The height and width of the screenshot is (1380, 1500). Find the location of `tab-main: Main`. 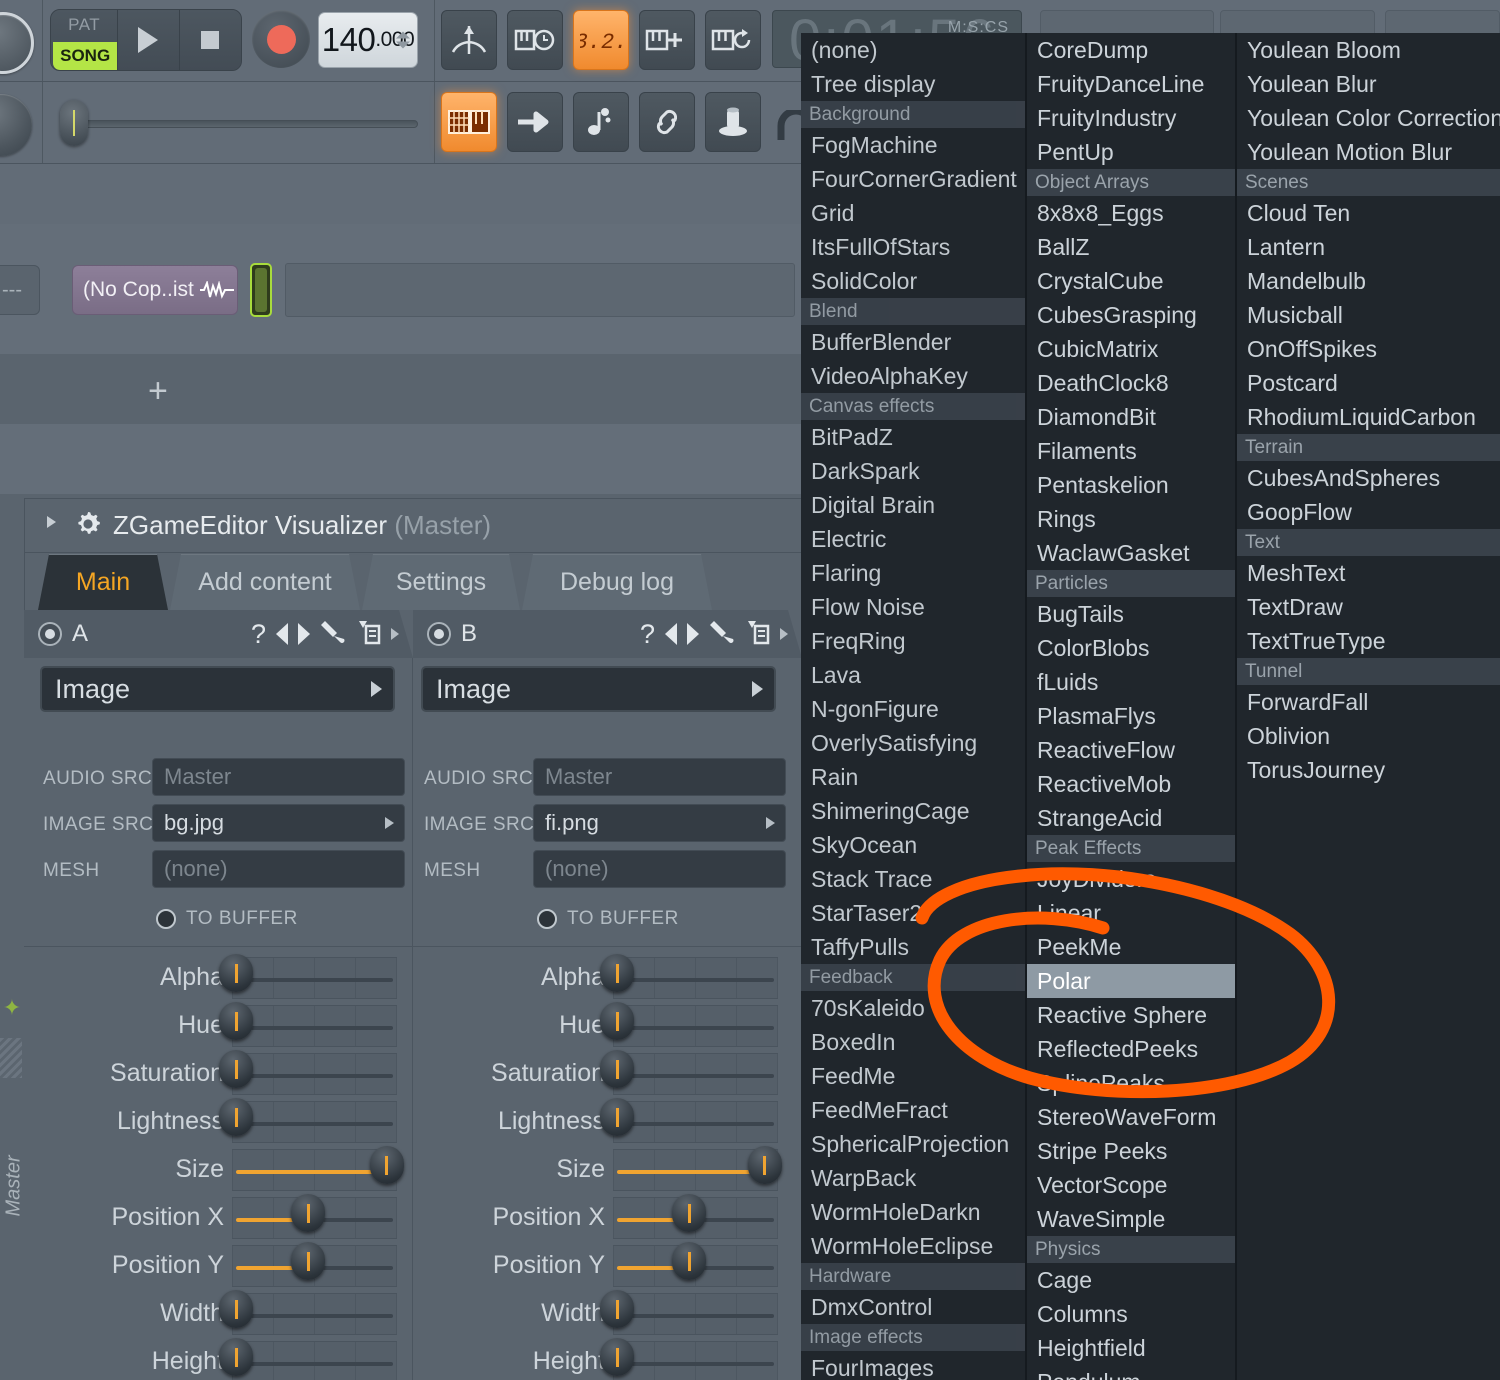

tab-main: Main is located at coordinates (103, 582).